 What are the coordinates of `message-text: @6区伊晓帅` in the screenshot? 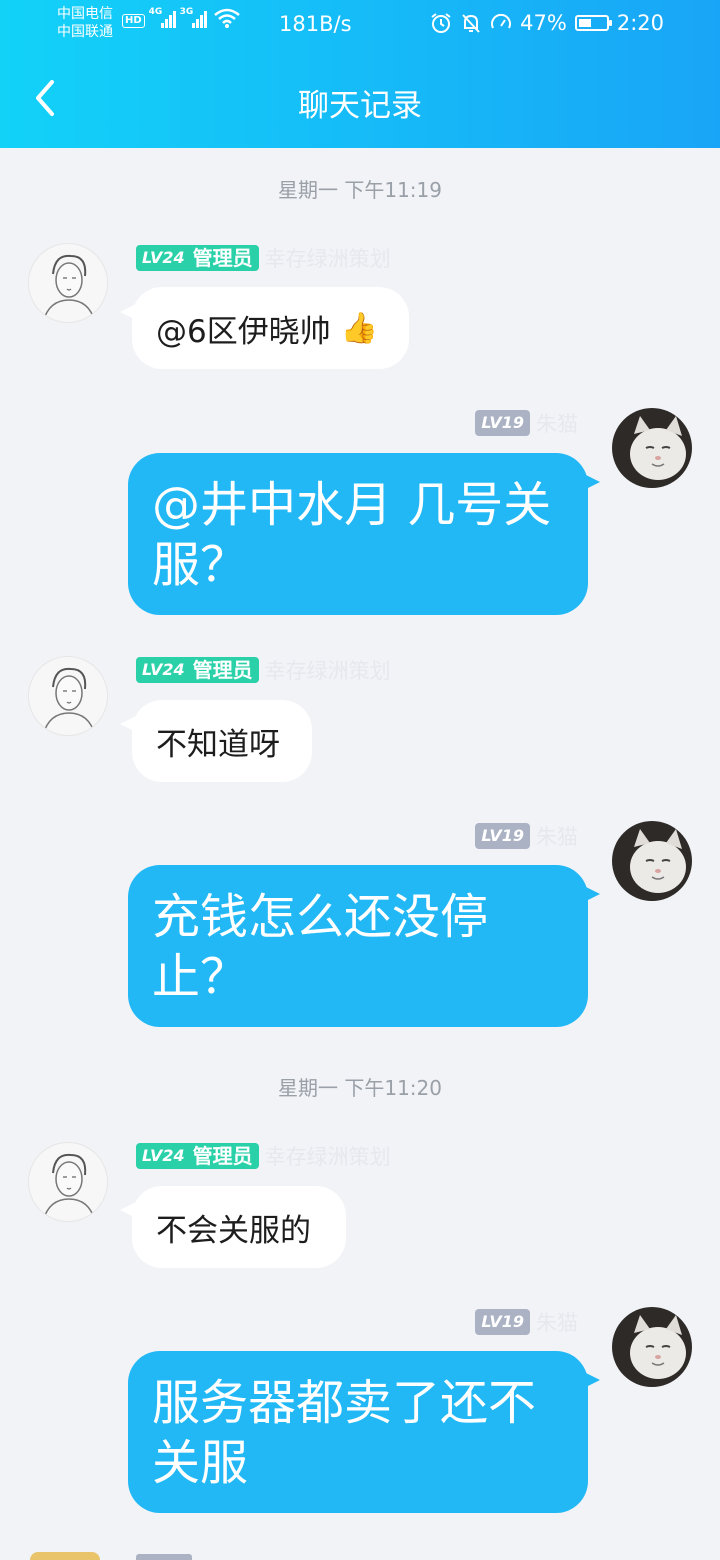 It's located at (243, 331).